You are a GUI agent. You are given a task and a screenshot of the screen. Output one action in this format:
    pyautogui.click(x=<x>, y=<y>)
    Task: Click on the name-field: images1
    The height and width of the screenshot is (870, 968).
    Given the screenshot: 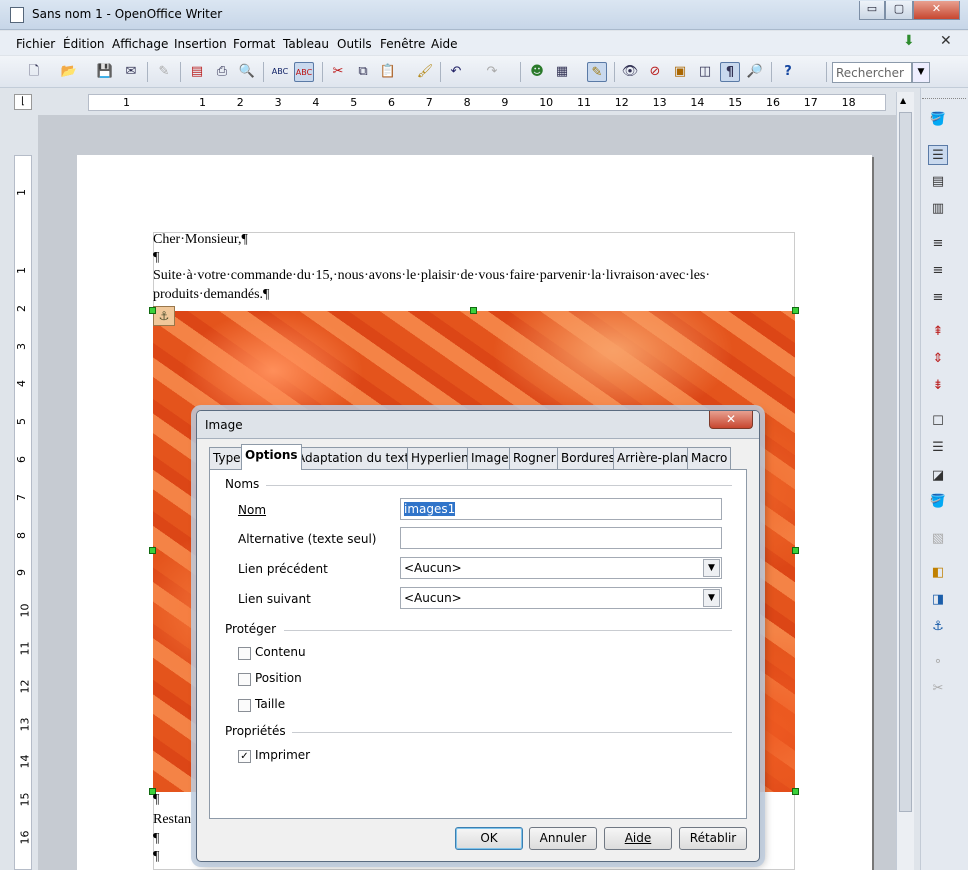 What is the action you would take?
    pyautogui.click(x=561, y=509)
    